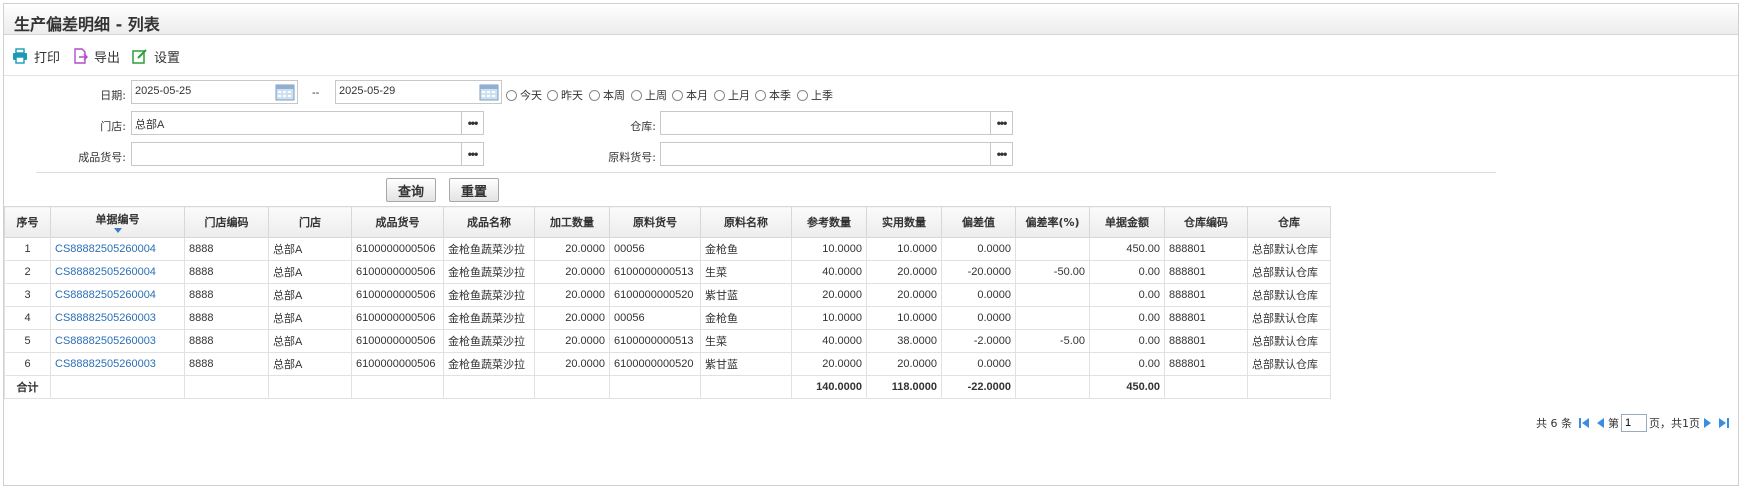  What do you see at coordinates (904, 222) in the screenshot?
I see `column-header: 实用数量` at bounding box center [904, 222].